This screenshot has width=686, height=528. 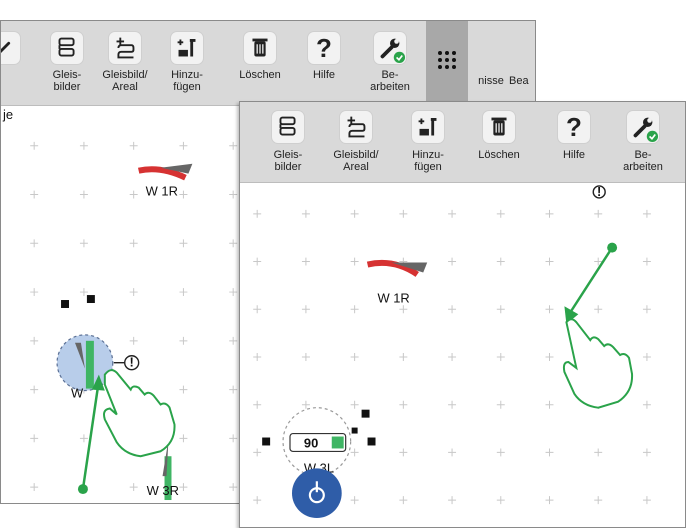 What do you see at coordinates (288, 161) in the screenshot?
I see `gleisbilder-label: Gleis- bilder` at bounding box center [288, 161].